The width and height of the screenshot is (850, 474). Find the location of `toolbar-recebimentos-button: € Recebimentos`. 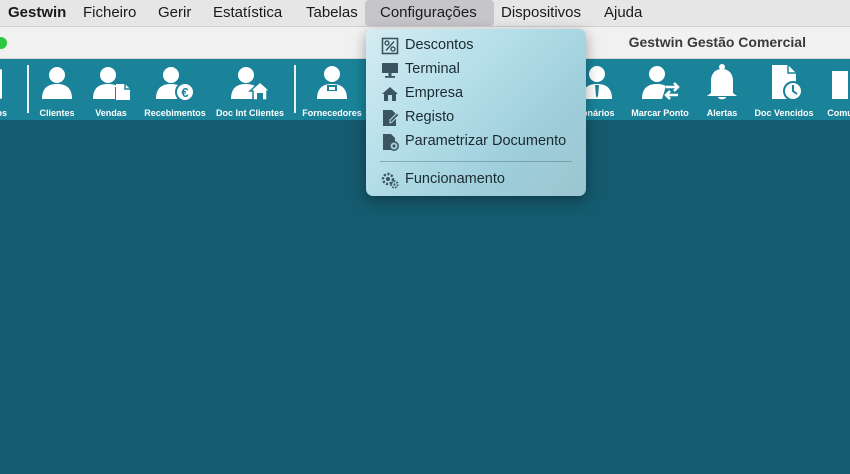

toolbar-recebimentos-button: € Recebimentos is located at coordinates (175, 89).